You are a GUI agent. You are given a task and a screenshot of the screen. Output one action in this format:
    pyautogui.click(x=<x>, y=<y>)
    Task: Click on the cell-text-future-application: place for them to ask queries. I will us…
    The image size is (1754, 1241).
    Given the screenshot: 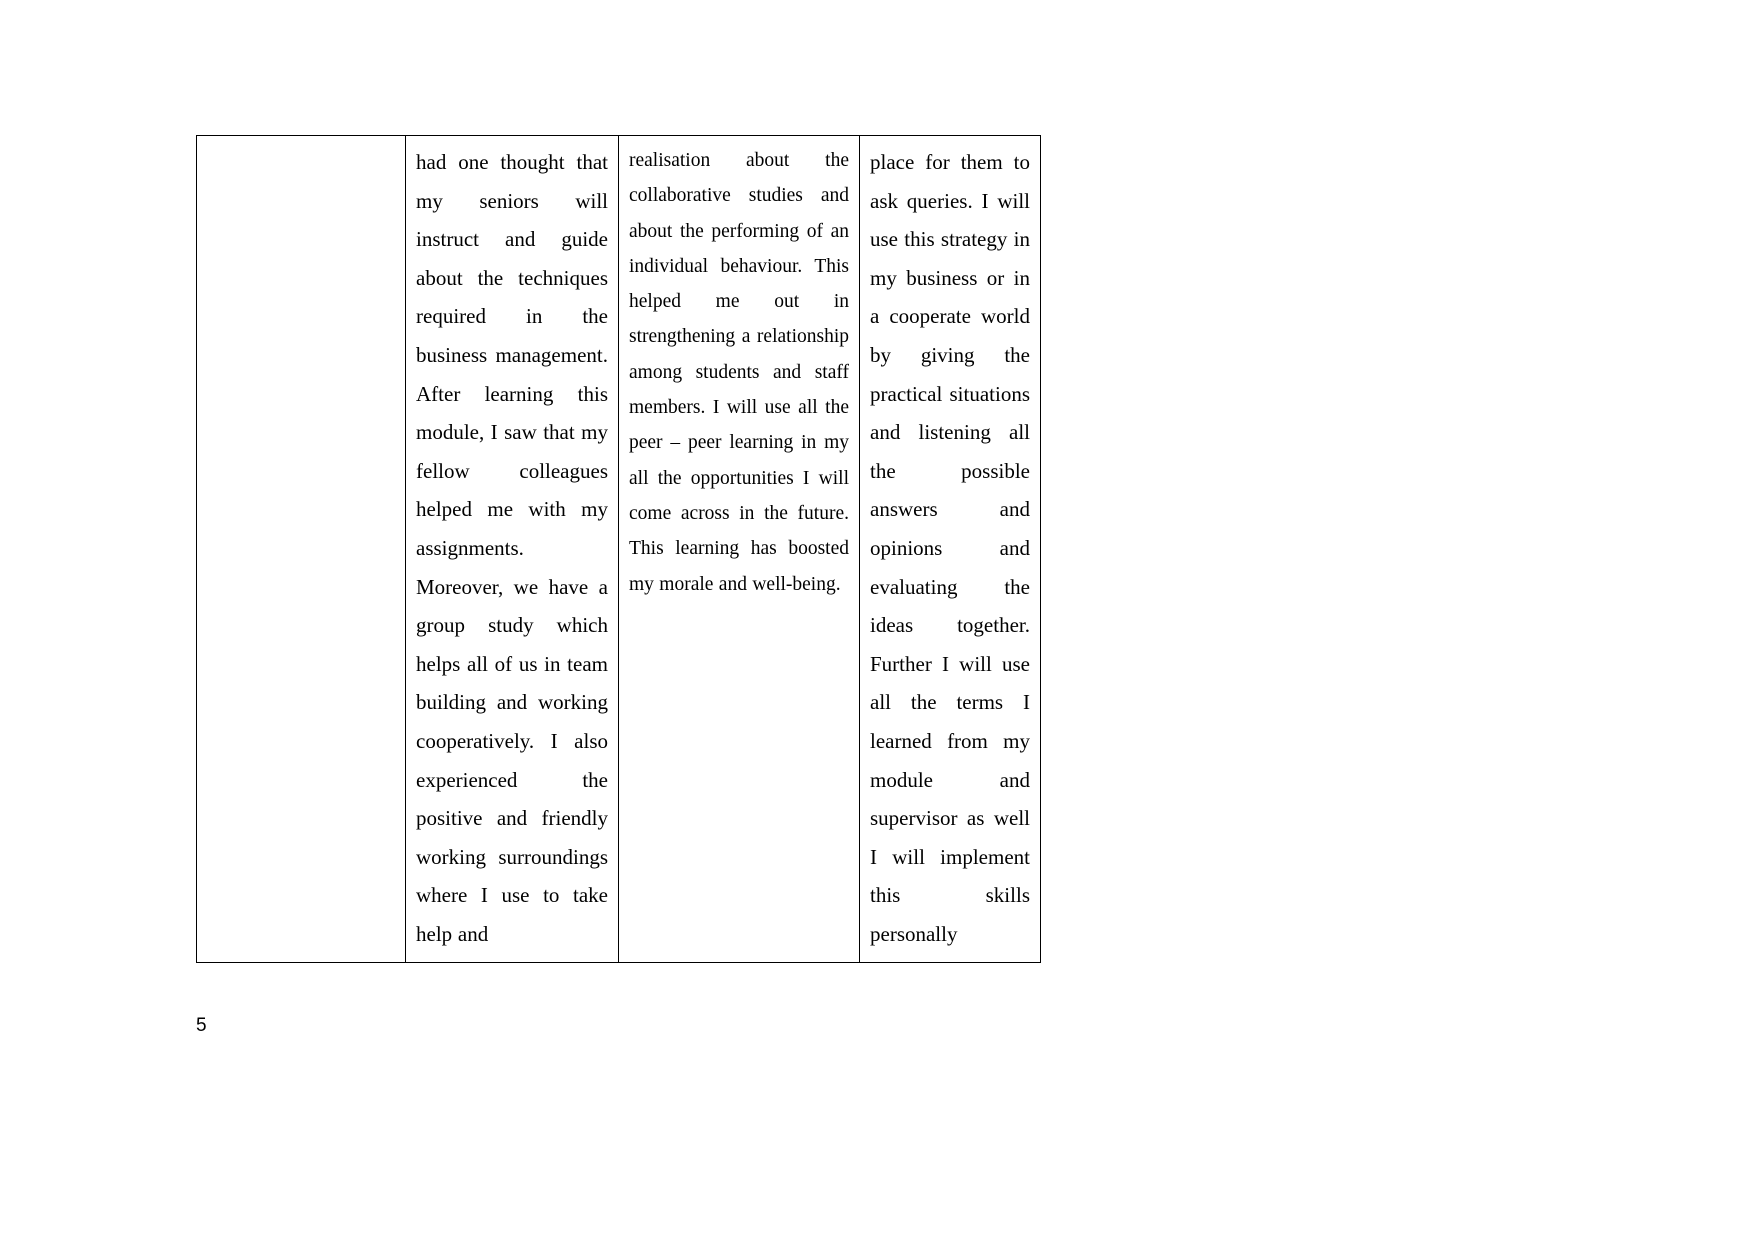 What is the action you would take?
    pyautogui.click(x=950, y=548)
    